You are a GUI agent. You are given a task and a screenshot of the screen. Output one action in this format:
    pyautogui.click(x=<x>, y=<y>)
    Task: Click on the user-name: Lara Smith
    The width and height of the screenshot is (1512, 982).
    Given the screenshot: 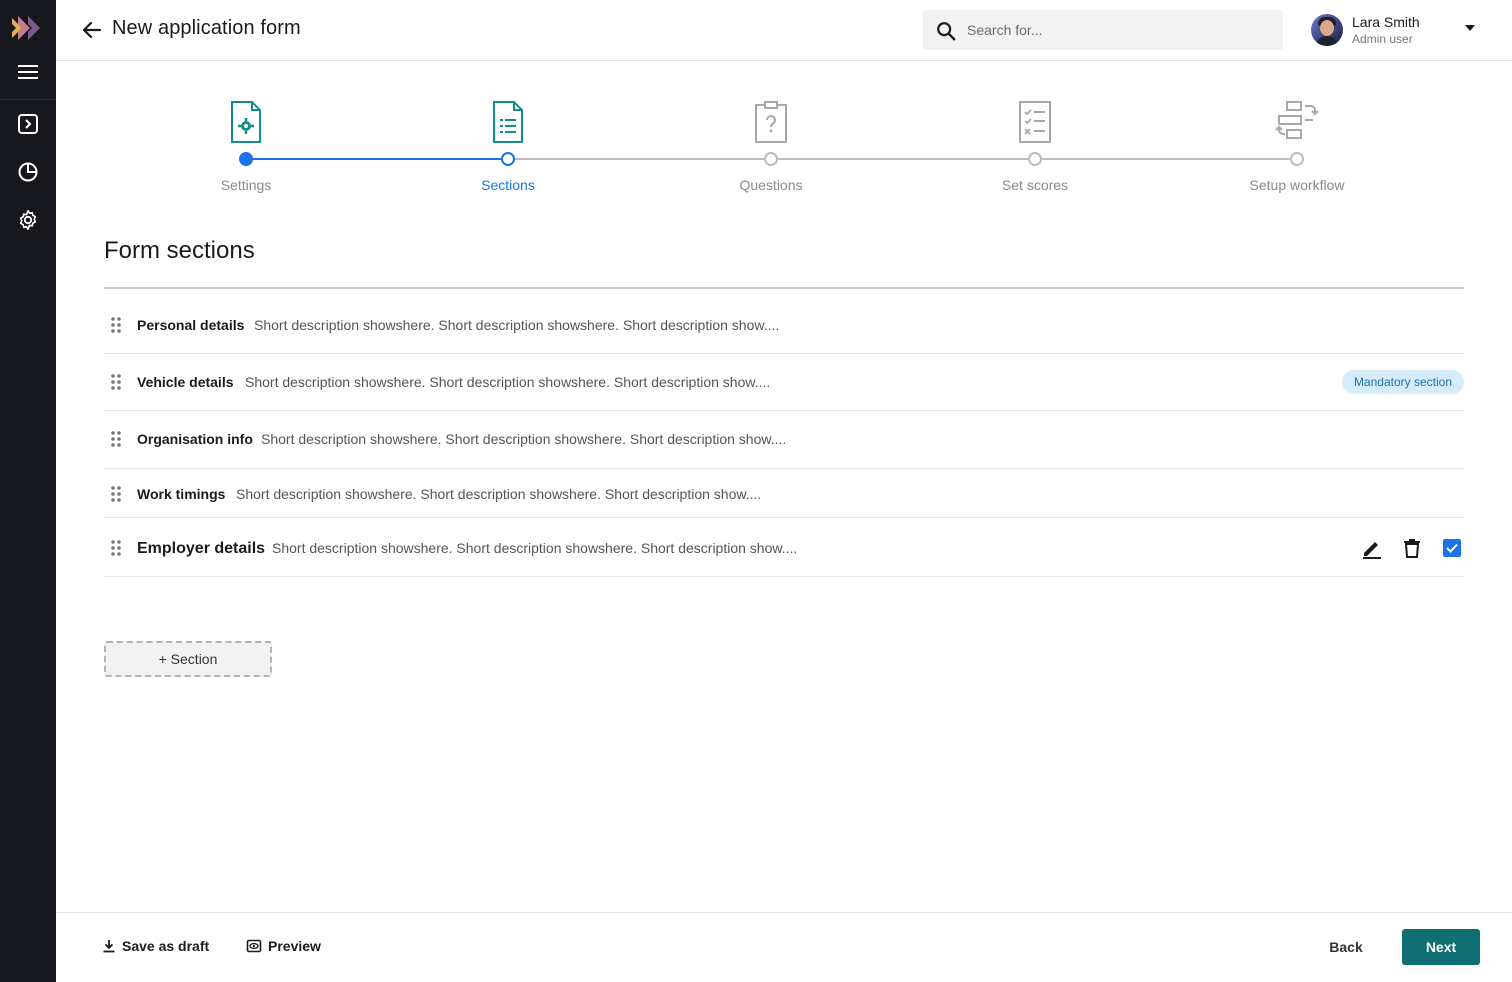 What is the action you would take?
    pyautogui.click(x=1386, y=22)
    